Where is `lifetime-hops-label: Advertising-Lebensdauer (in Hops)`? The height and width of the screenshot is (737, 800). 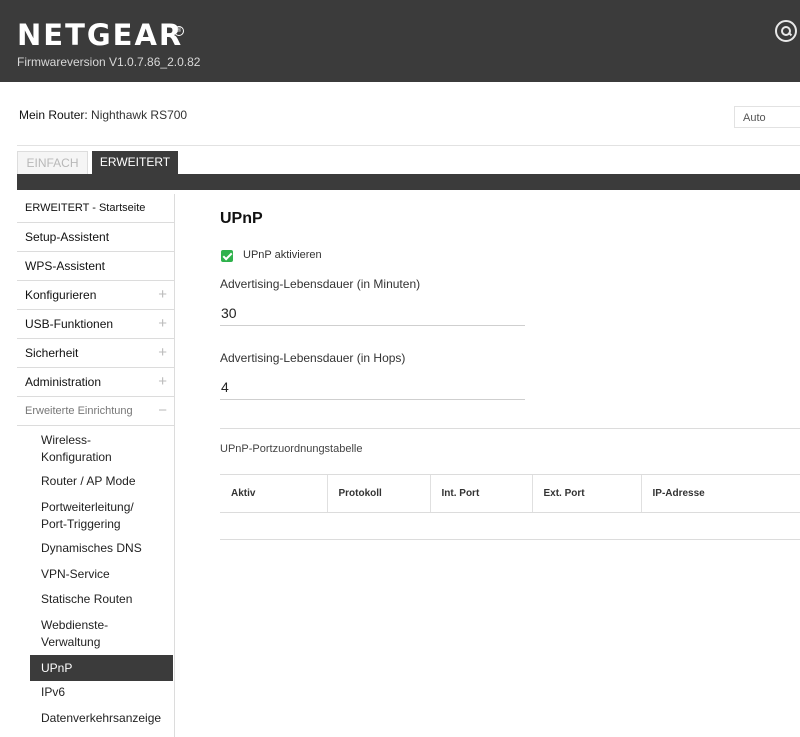
lifetime-hops-label: Advertising-Lebensdauer (in Hops) is located at coordinates (313, 358).